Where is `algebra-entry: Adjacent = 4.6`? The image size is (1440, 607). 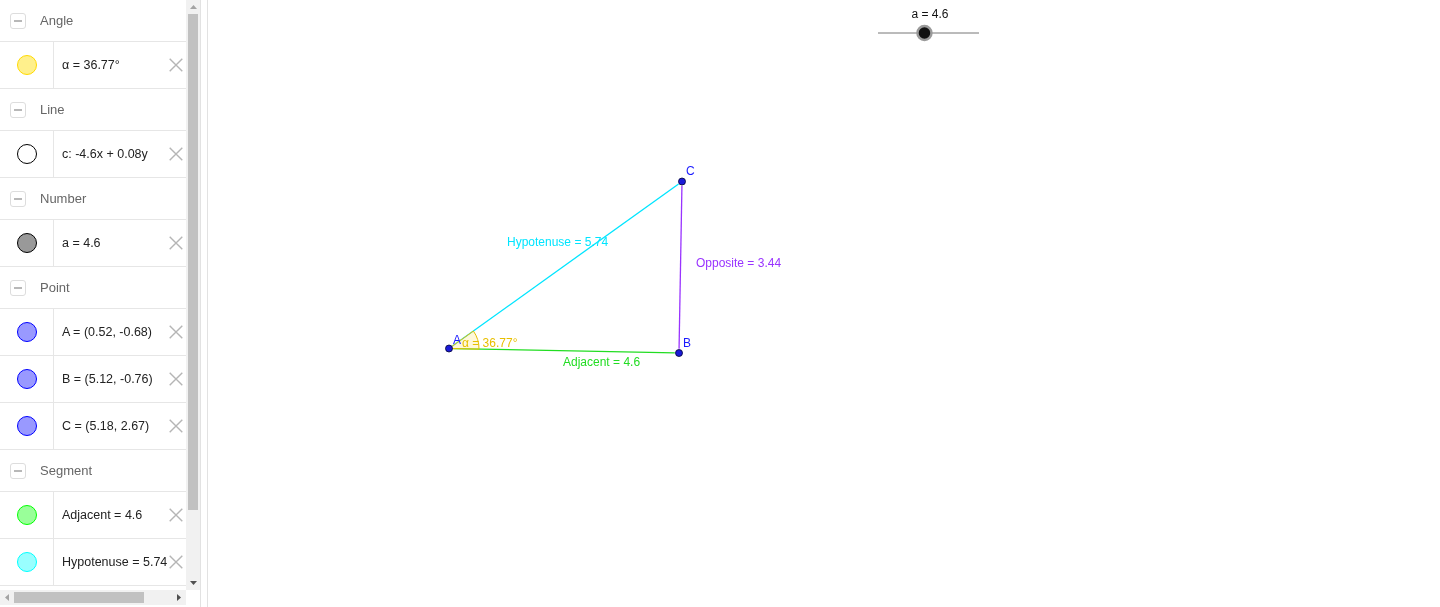
algebra-entry: Adjacent = 4.6 is located at coordinates (102, 515).